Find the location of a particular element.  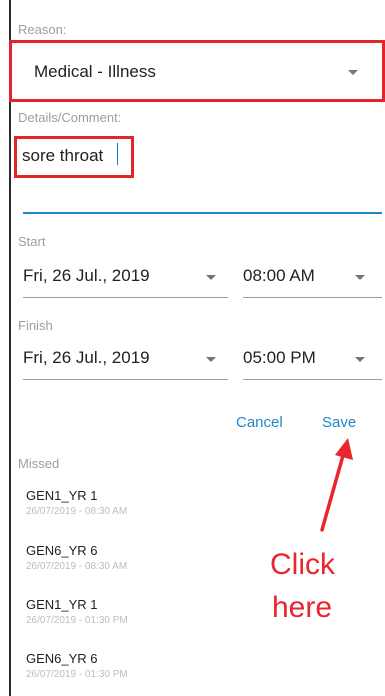

start-date-select: Fri, 26 Jul., 2019 is located at coordinates (123, 278).